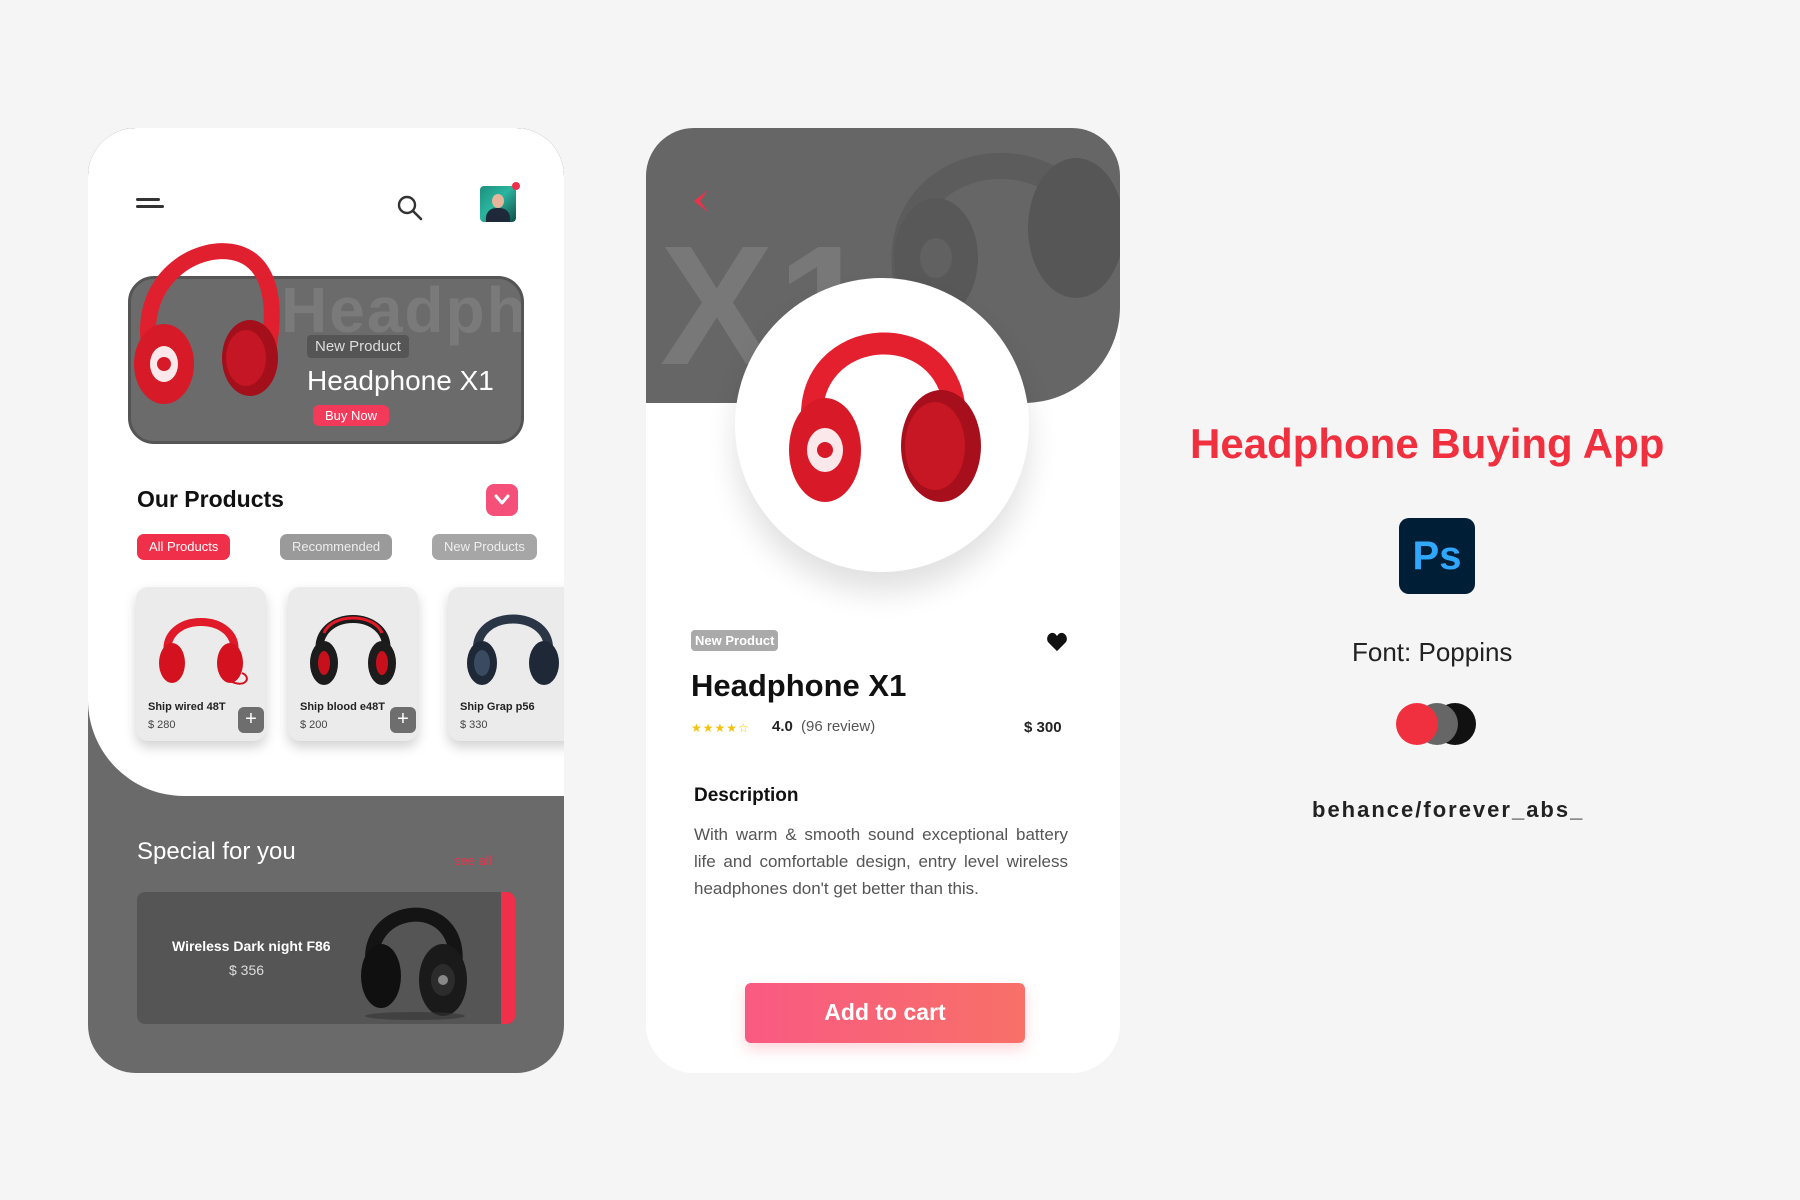 This screenshot has height=1200, width=1800. What do you see at coordinates (414, 963) in the screenshot?
I see `dark-headphone-image` at bounding box center [414, 963].